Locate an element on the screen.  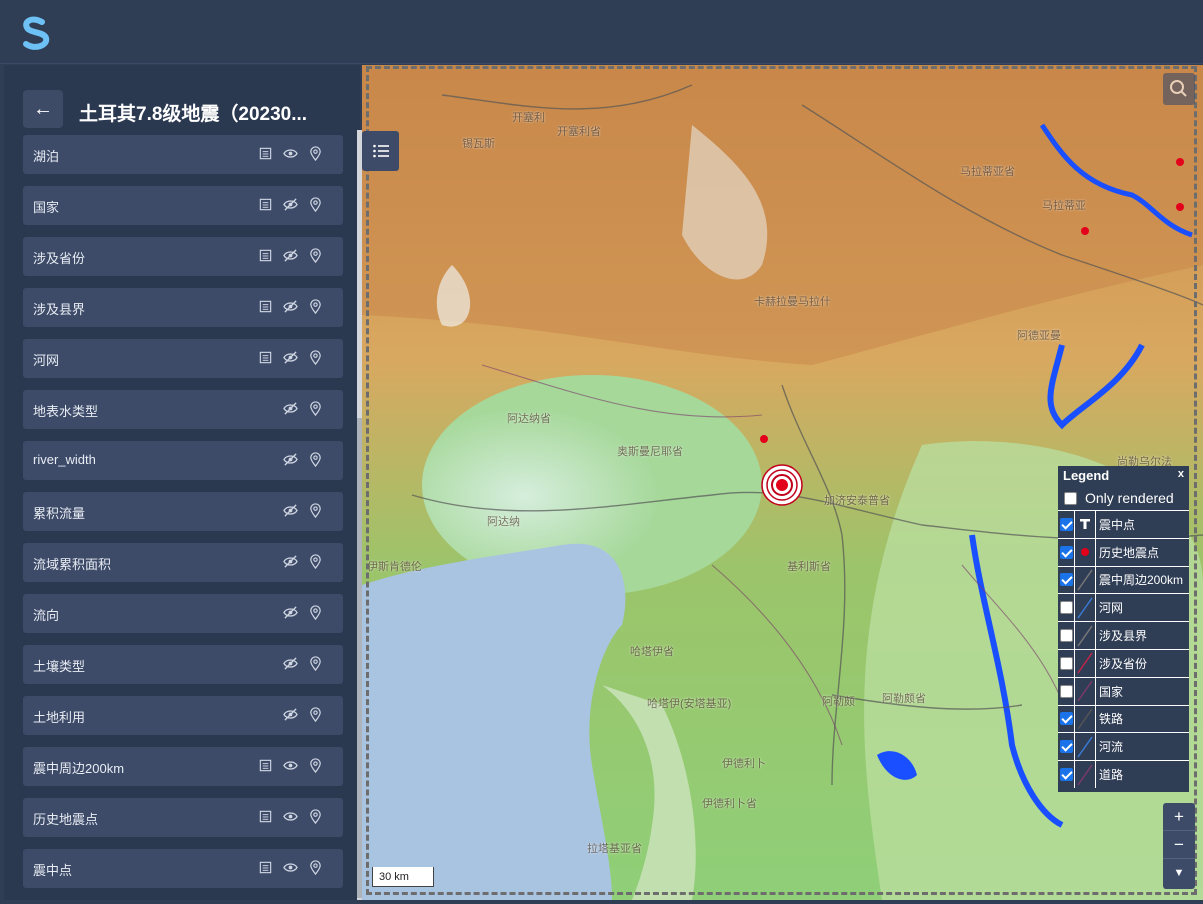
only-rendered-checkbox is located at coordinates (1070, 498).